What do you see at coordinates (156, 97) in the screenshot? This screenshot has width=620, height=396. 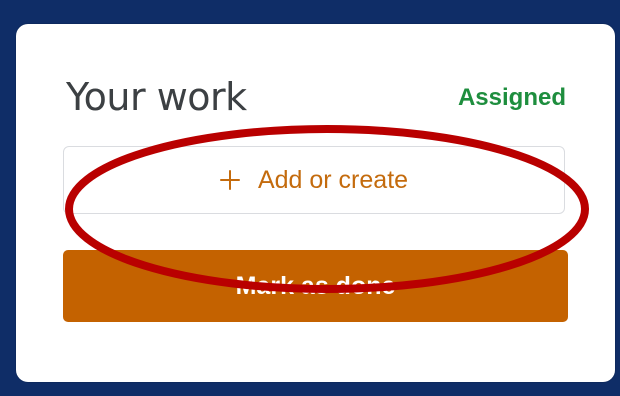 I see `your-work-heading: Your work` at bounding box center [156, 97].